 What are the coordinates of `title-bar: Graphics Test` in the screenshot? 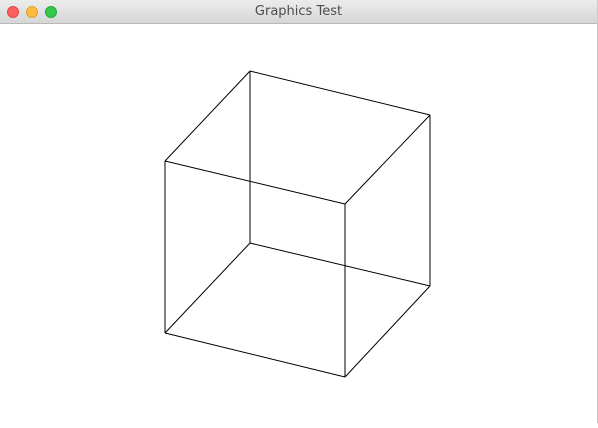 It's located at (298, 12).